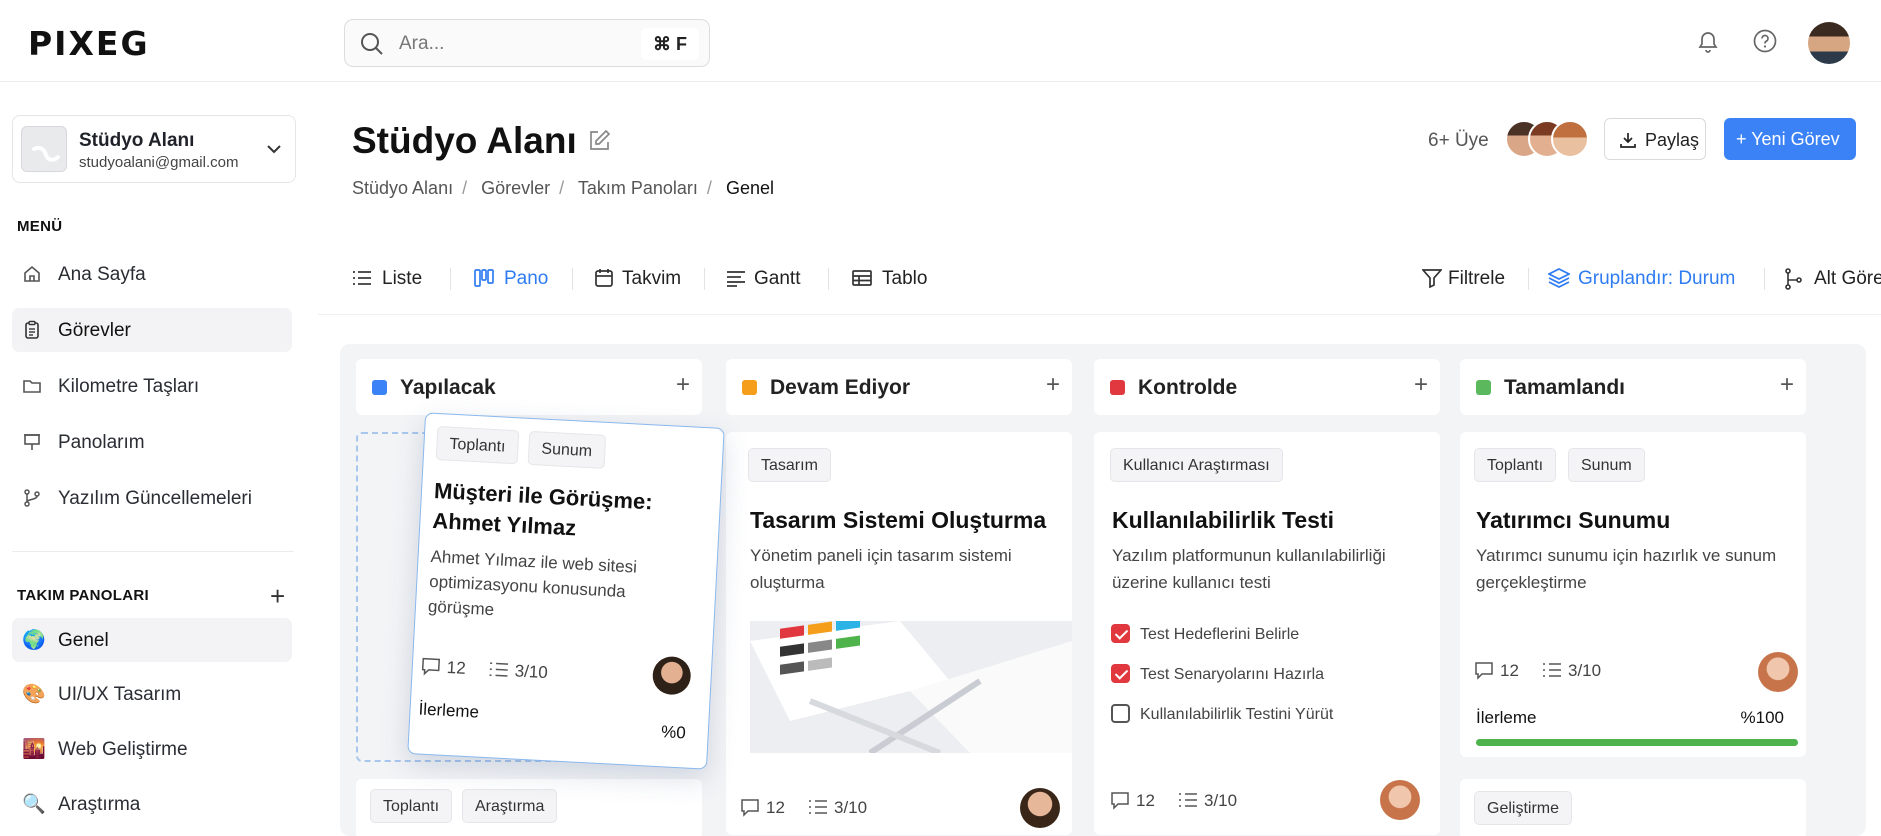 This screenshot has width=1881, height=836. Describe the element at coordinates (152, 442) in the screenshot. I see `sidebar-item-boards: Panolarım` at that location.